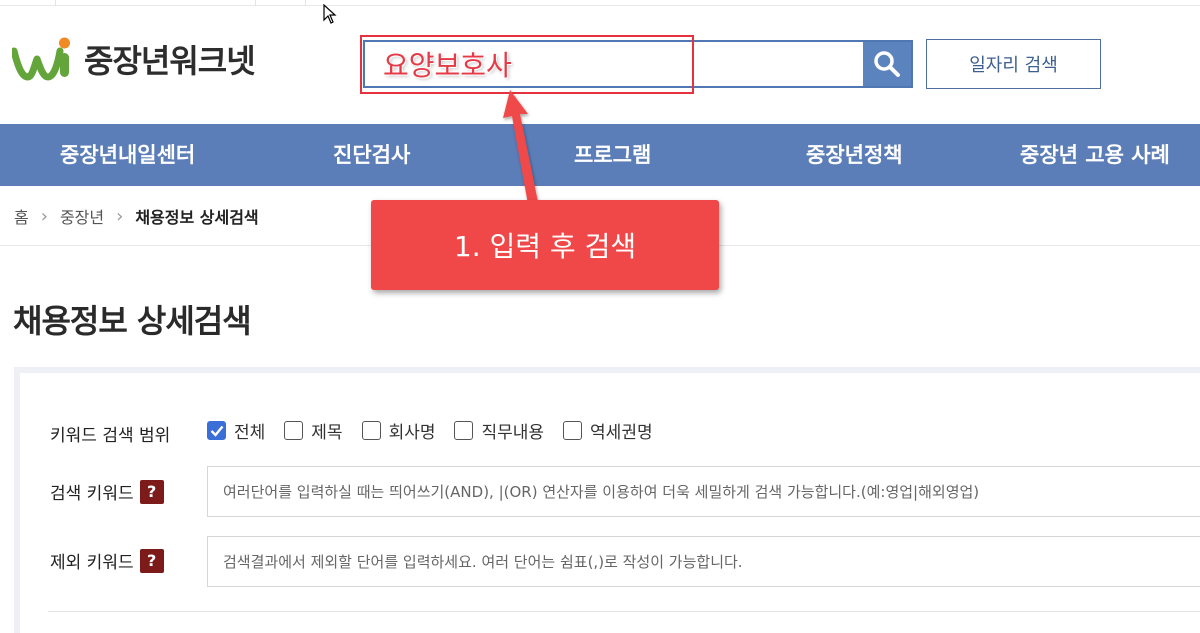 The image size is (1200, 633). What do you see at coordinates (110, 436) in the screenshot?
I see `scope-label: 키워드 검색 범위` at bounding box center [110, 436].